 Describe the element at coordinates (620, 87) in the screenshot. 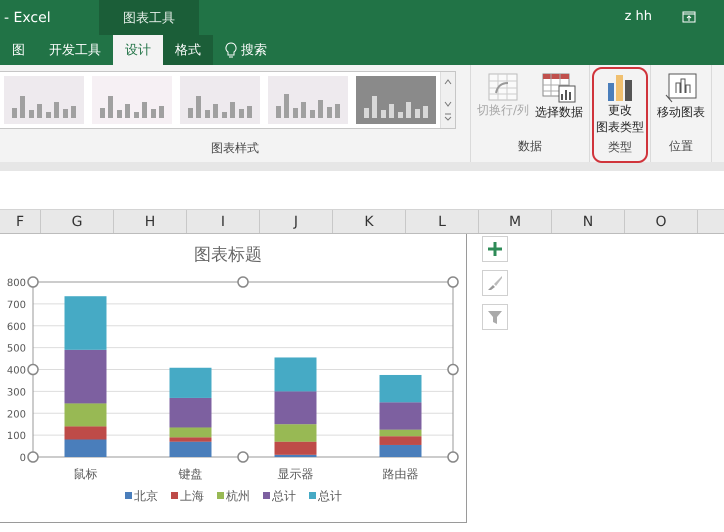

I see `bar-chart-icon` at that location.